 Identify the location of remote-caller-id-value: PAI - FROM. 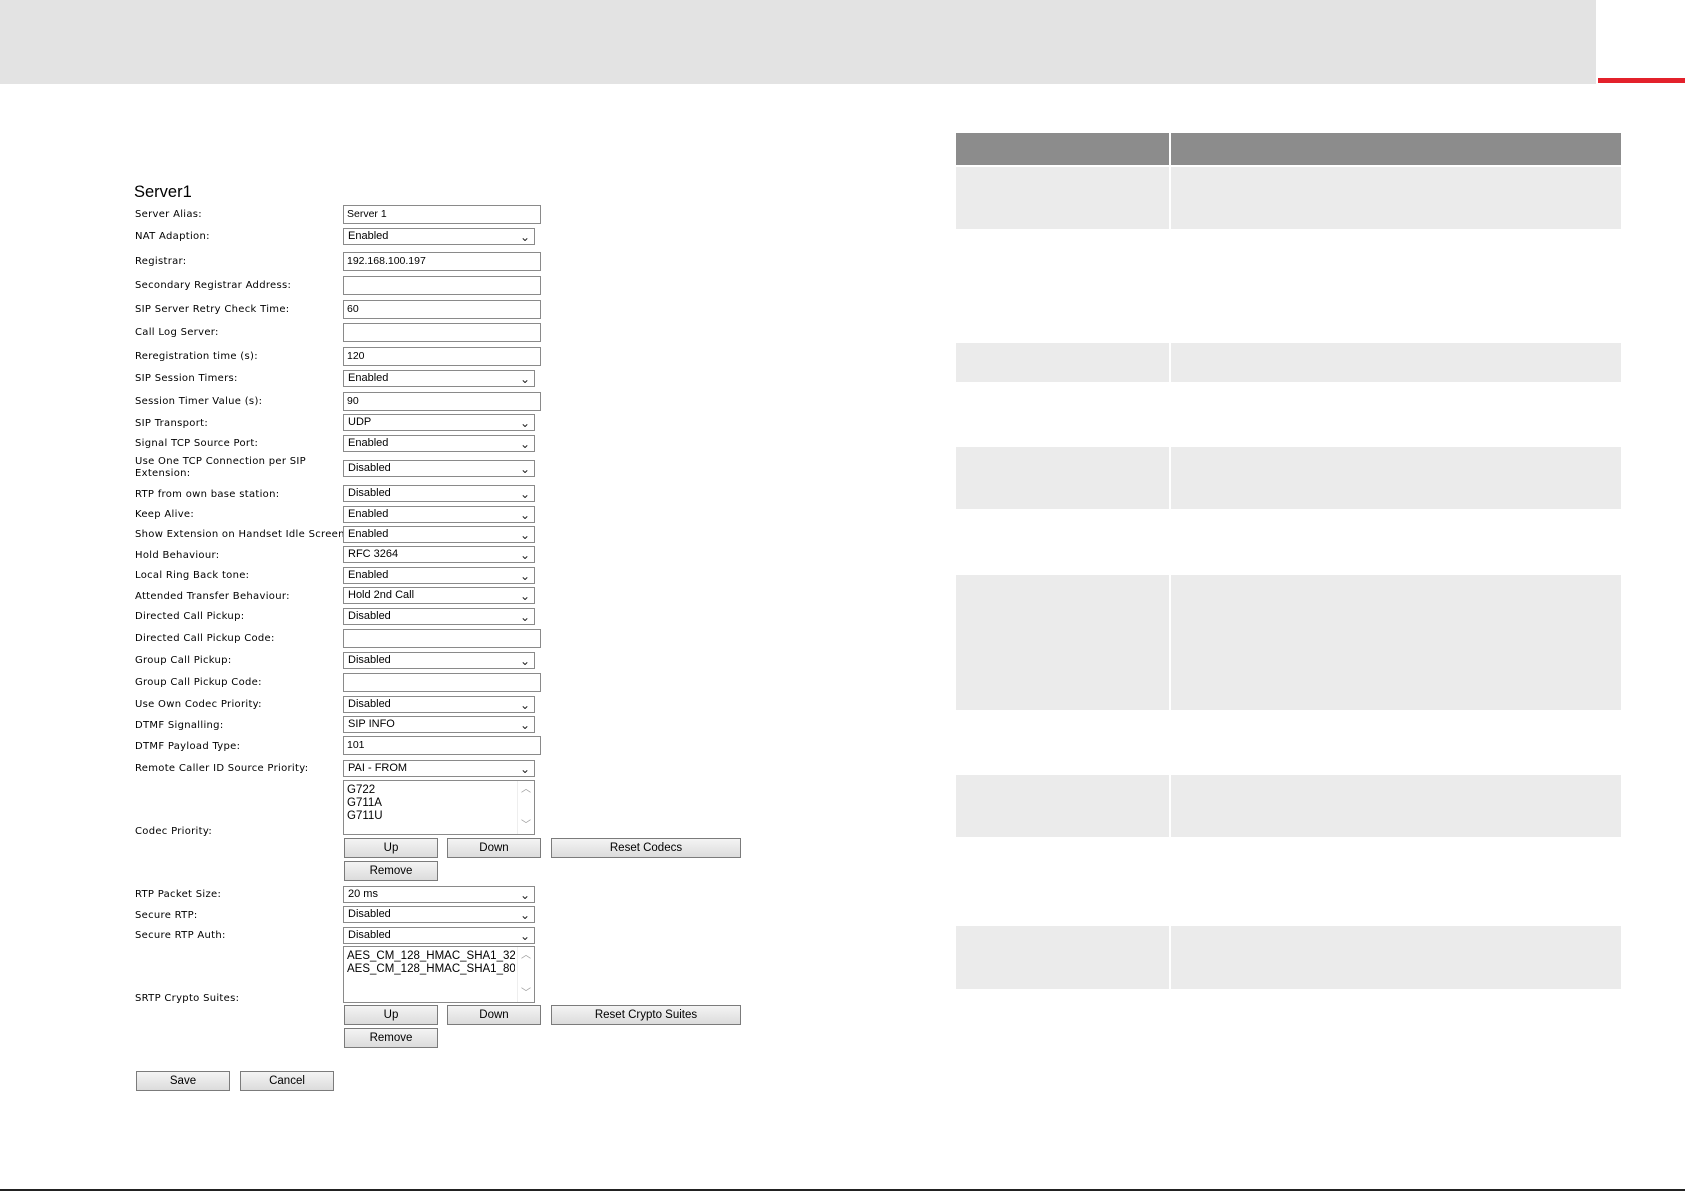
(378, 768).